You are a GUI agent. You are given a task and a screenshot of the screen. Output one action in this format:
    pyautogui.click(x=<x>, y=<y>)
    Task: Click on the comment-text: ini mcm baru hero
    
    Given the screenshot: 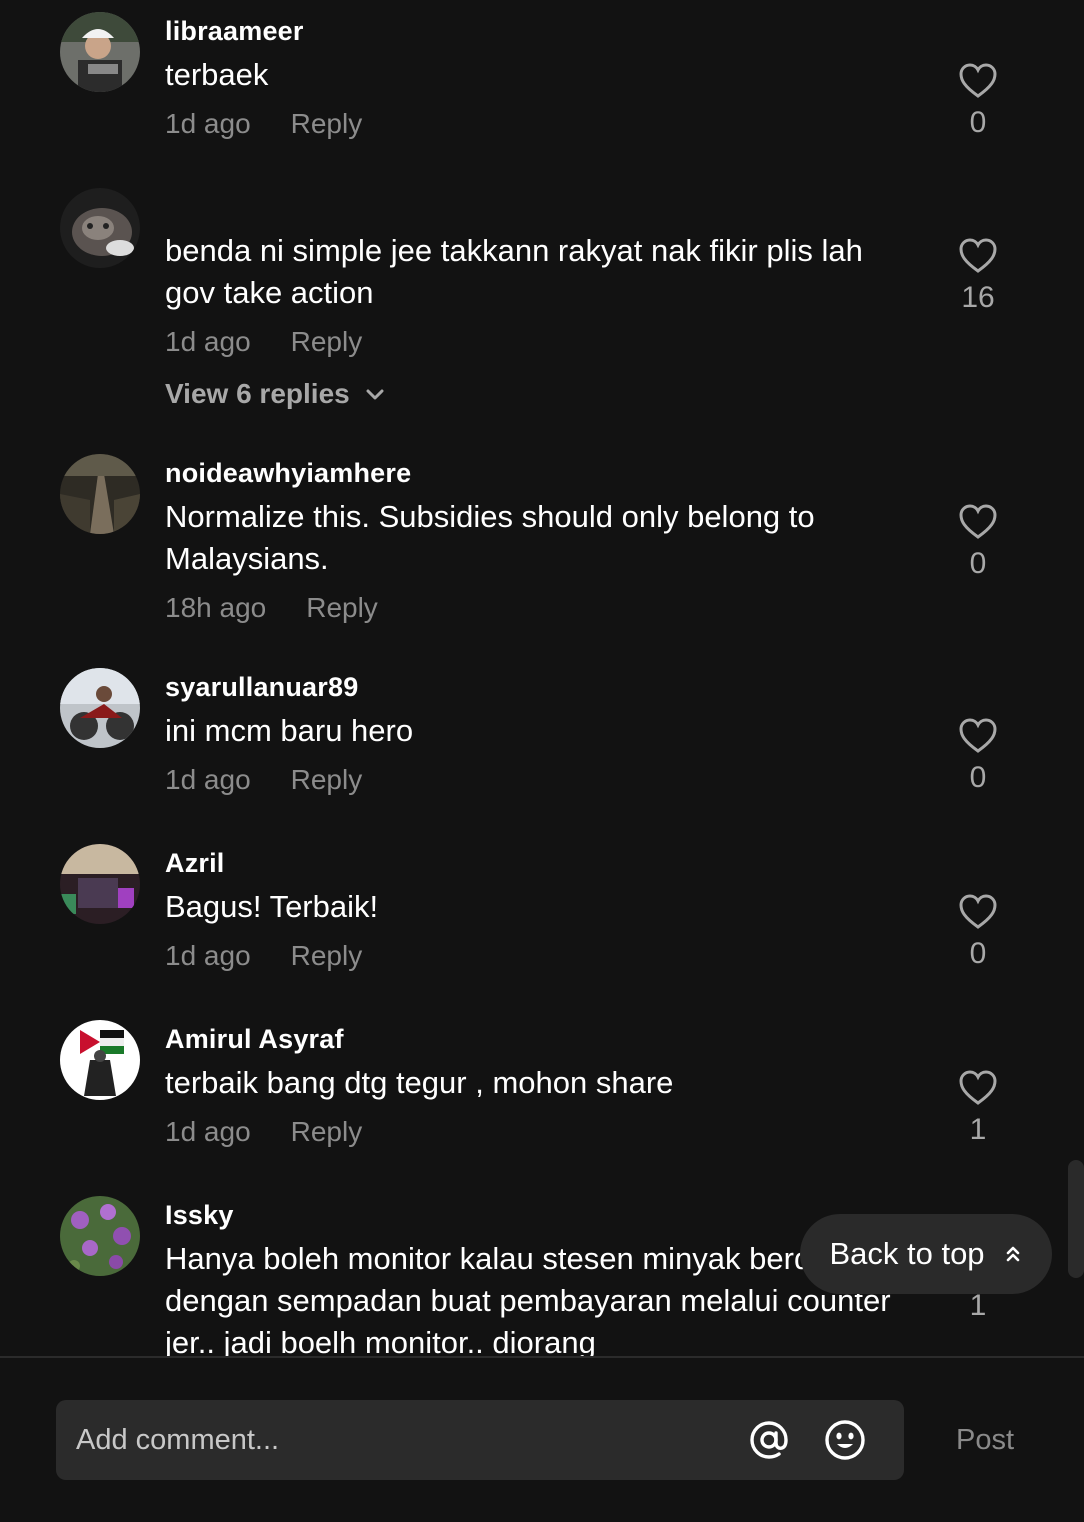 What is the action you would take?
    pyautogui.click(x=289, y=730)
    